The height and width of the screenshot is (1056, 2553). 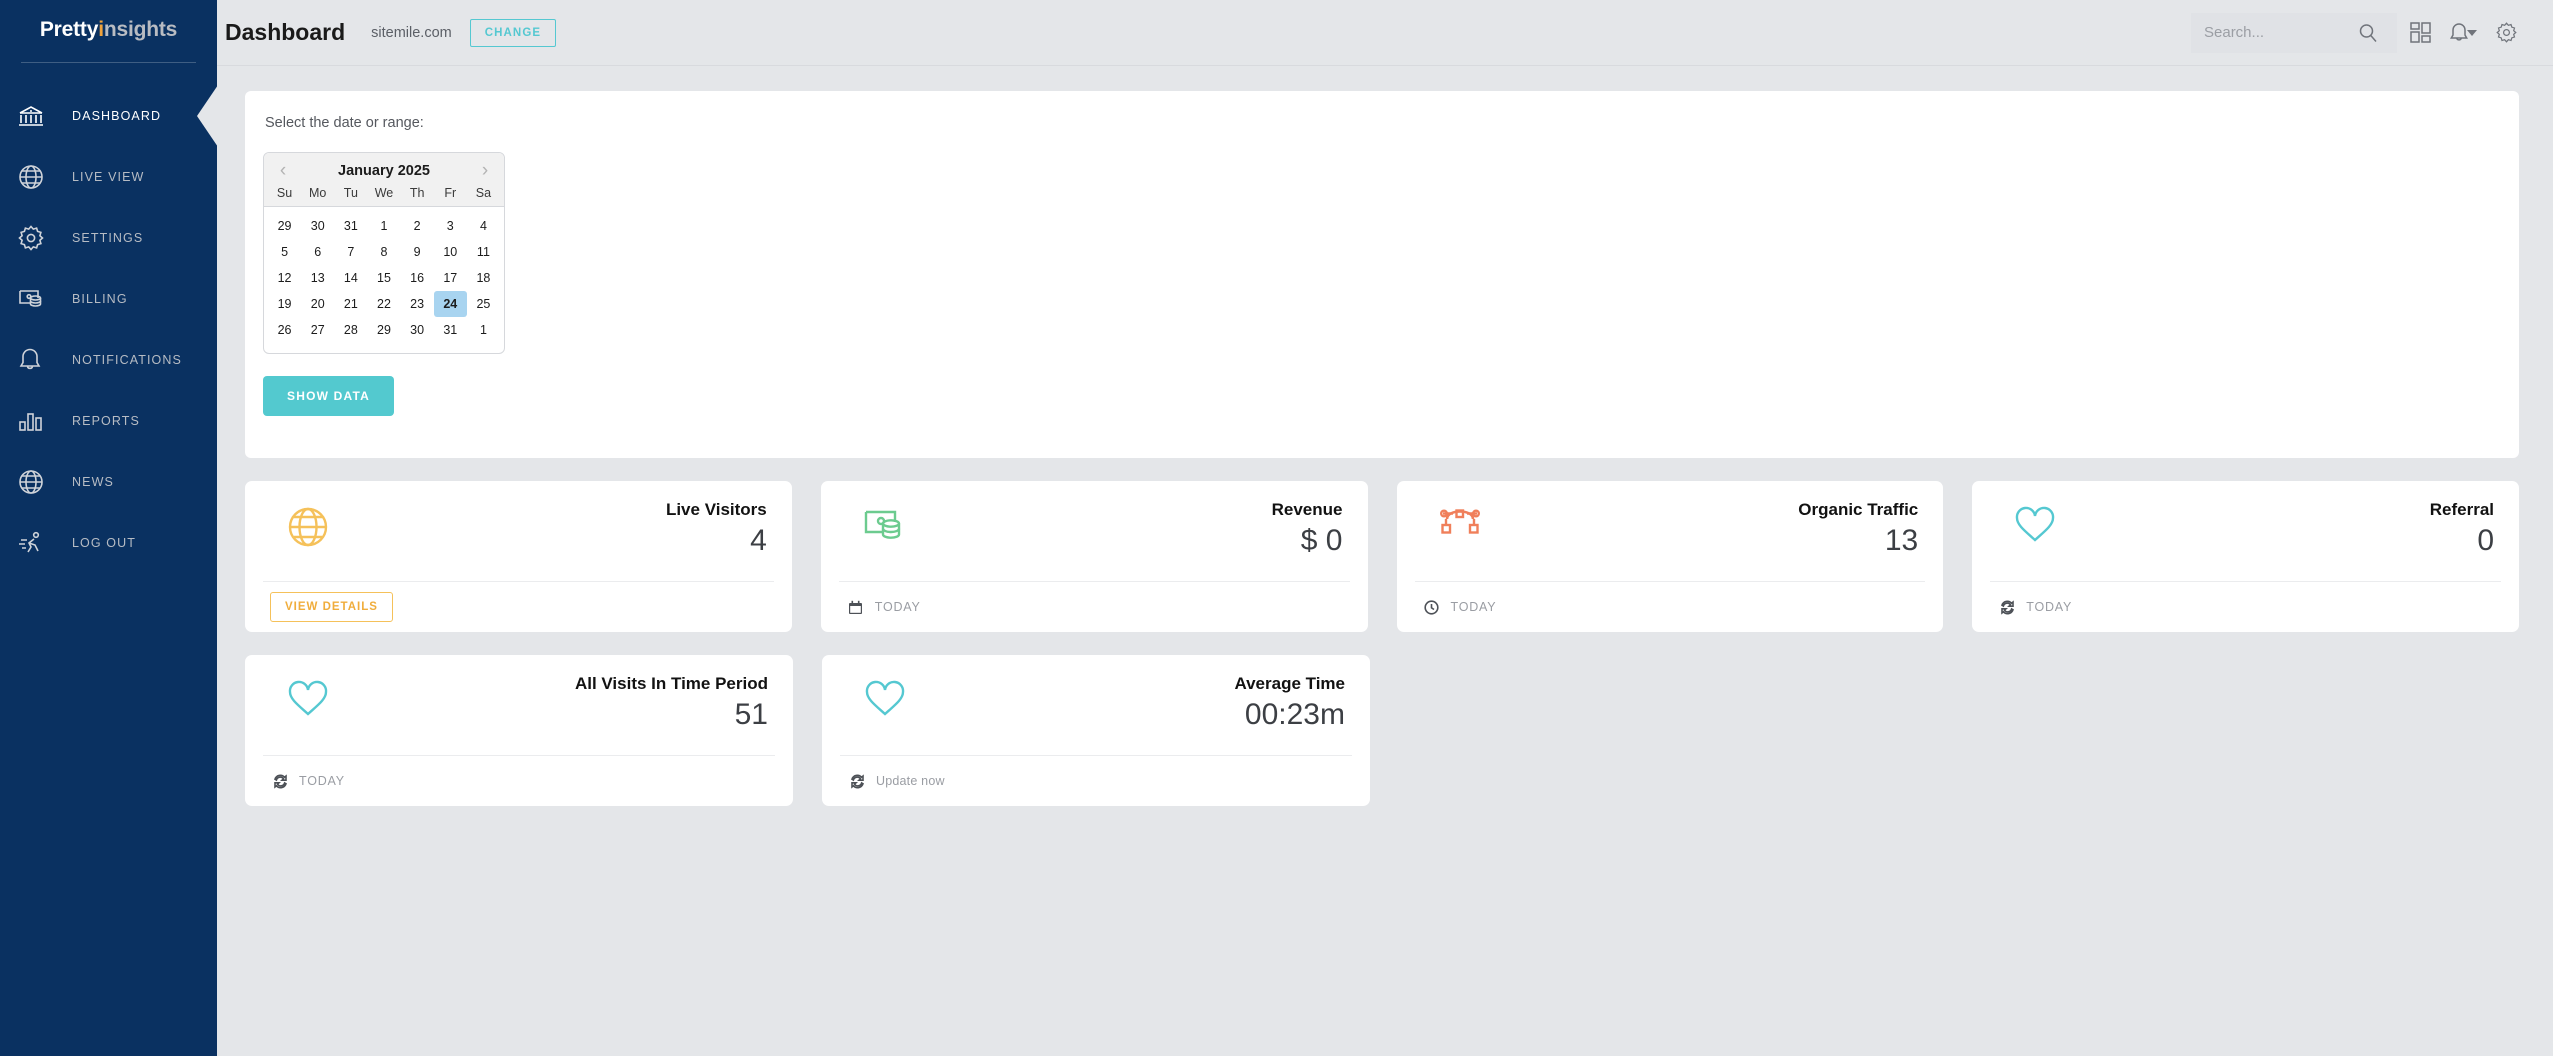 I want to click on sidebar-item-billing: BILLING, so click(x=108, y=298).